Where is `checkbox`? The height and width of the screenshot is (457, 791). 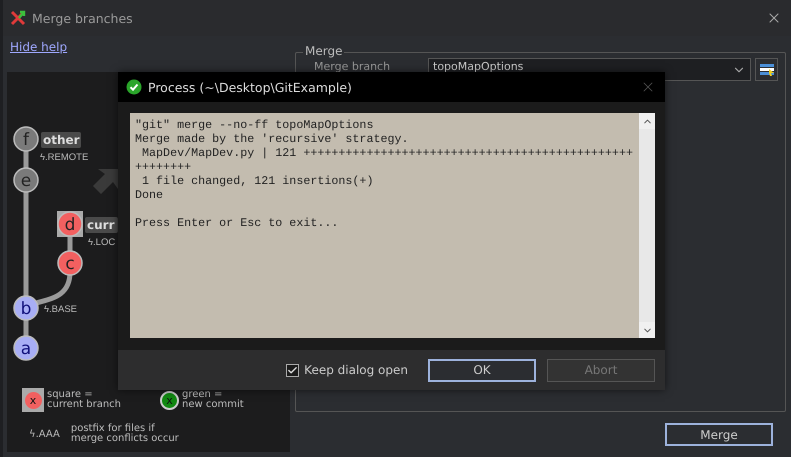
checkbox is located at coordinates (293, 370).